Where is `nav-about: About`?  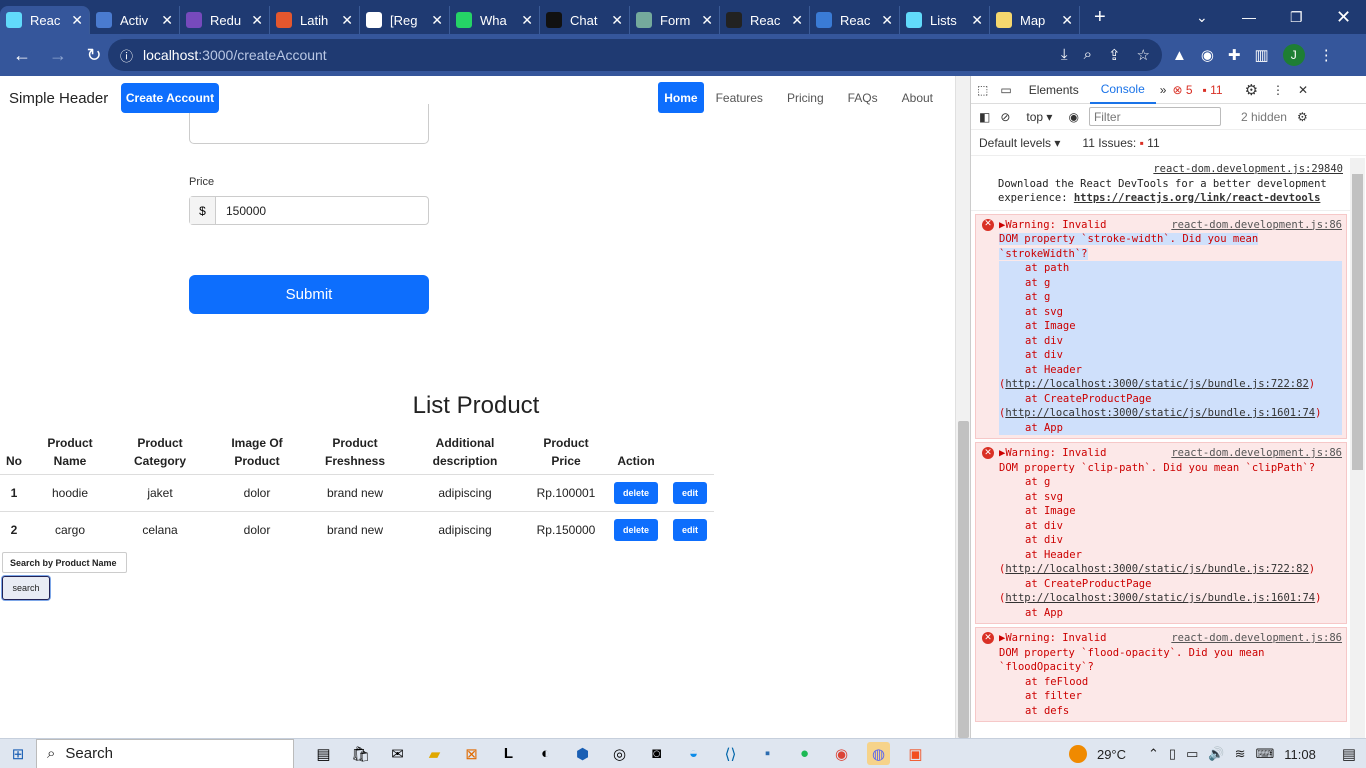
nav-about: About is located at coordinates (917, 97).